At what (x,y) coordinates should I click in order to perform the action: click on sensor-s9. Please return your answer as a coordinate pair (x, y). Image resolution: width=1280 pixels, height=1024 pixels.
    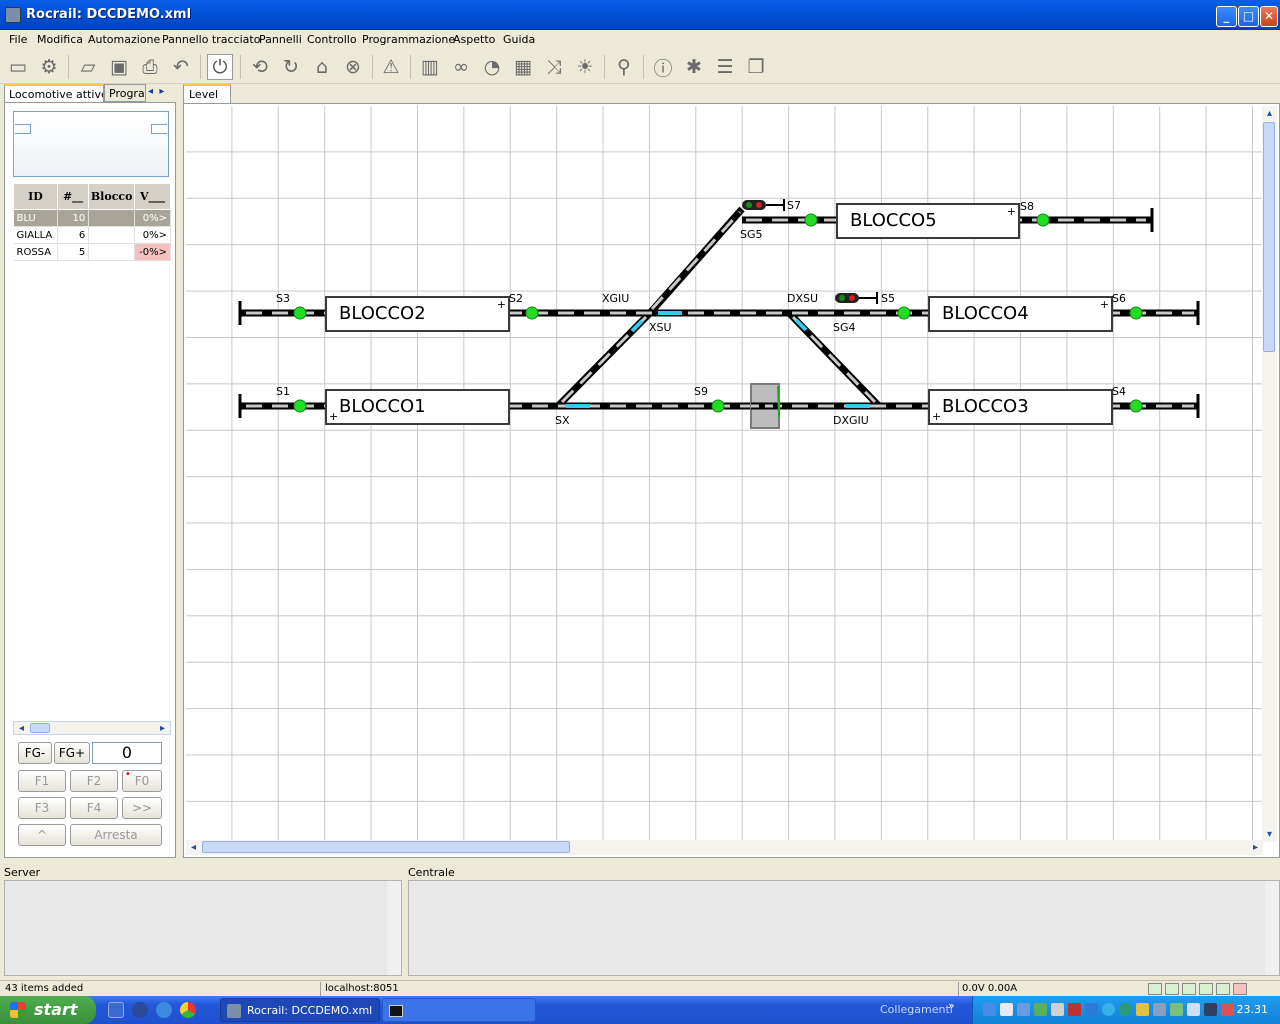
    Looking at the image, I should click on (718, 406).